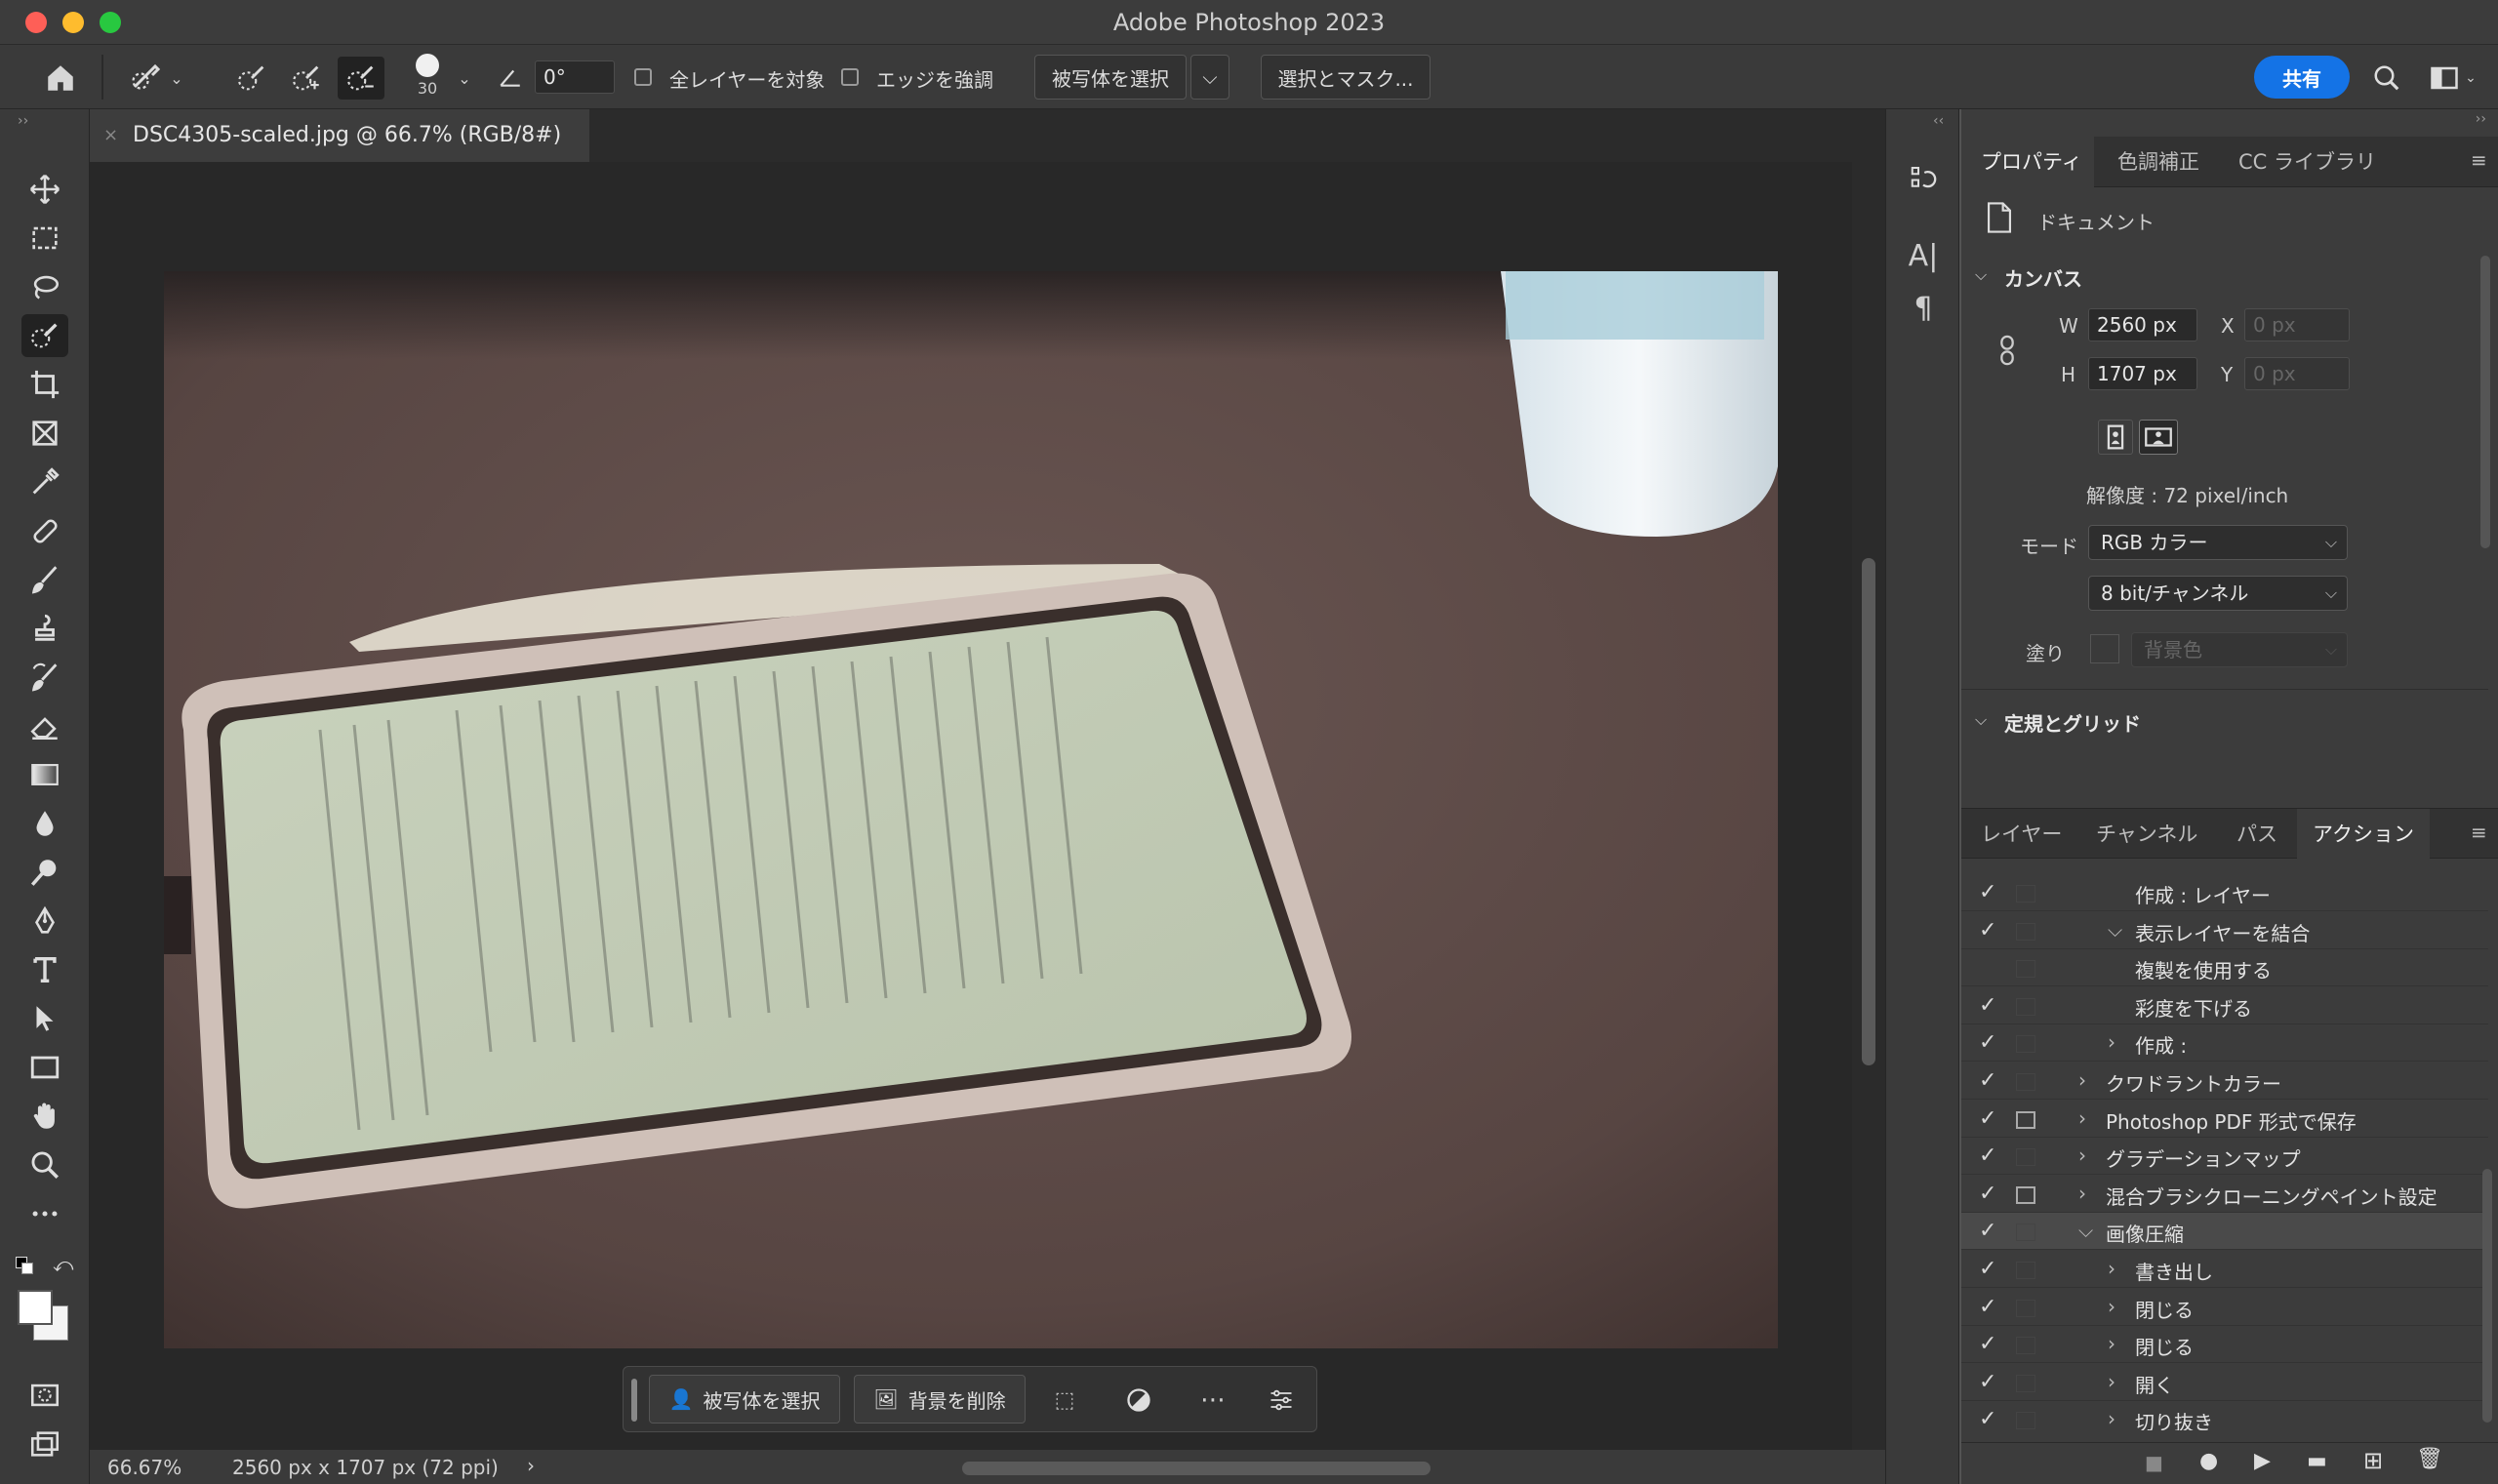 This screenshot has width=2498, height=1484. Describe the element at coordinates (1923, 255) in the screenshot. I see `character-panel-icon: A|` at that location.